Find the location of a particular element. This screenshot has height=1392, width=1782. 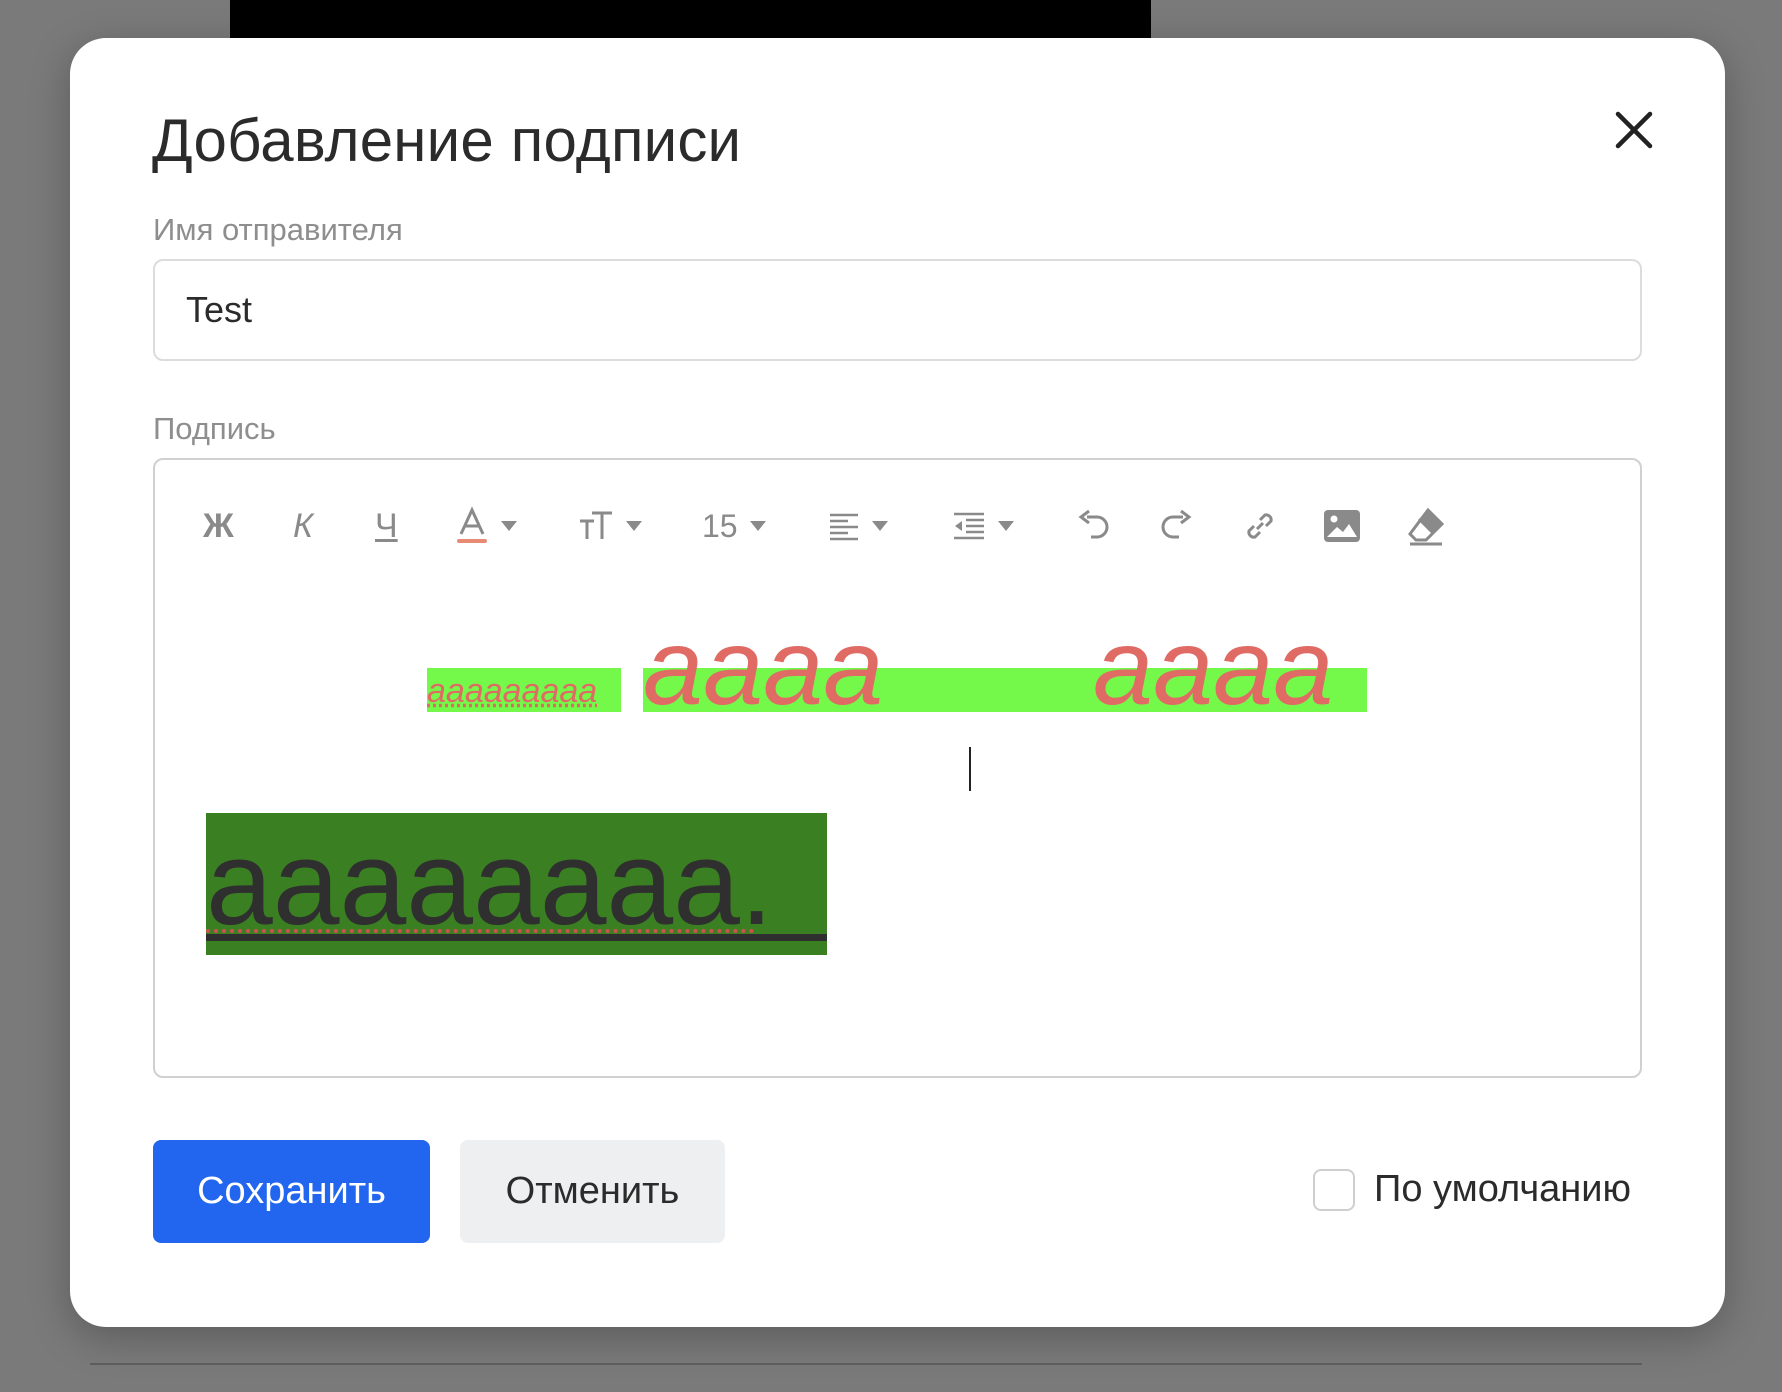

bold-button: Ж is located at coordinates (218, 526).